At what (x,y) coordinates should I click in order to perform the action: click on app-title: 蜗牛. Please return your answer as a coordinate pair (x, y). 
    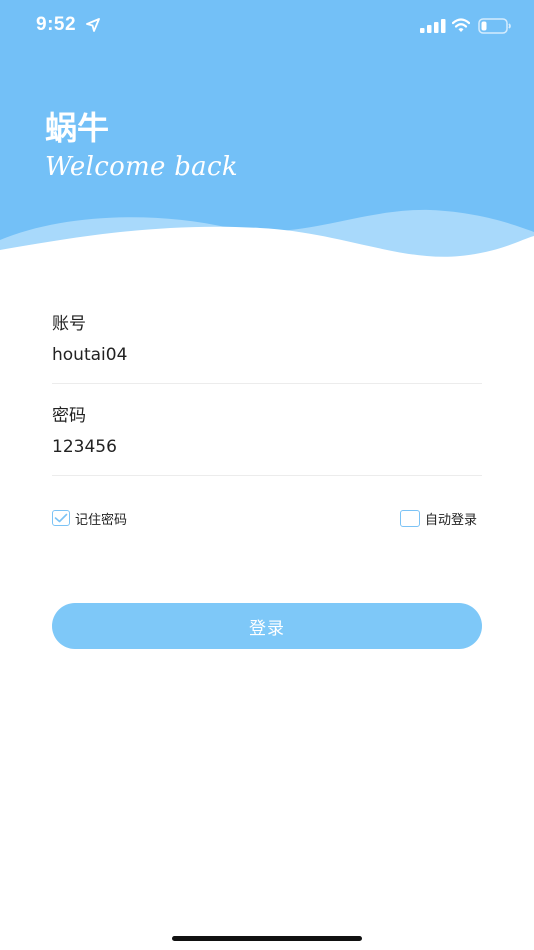
    Looking at the image, I should click on (77, 128).